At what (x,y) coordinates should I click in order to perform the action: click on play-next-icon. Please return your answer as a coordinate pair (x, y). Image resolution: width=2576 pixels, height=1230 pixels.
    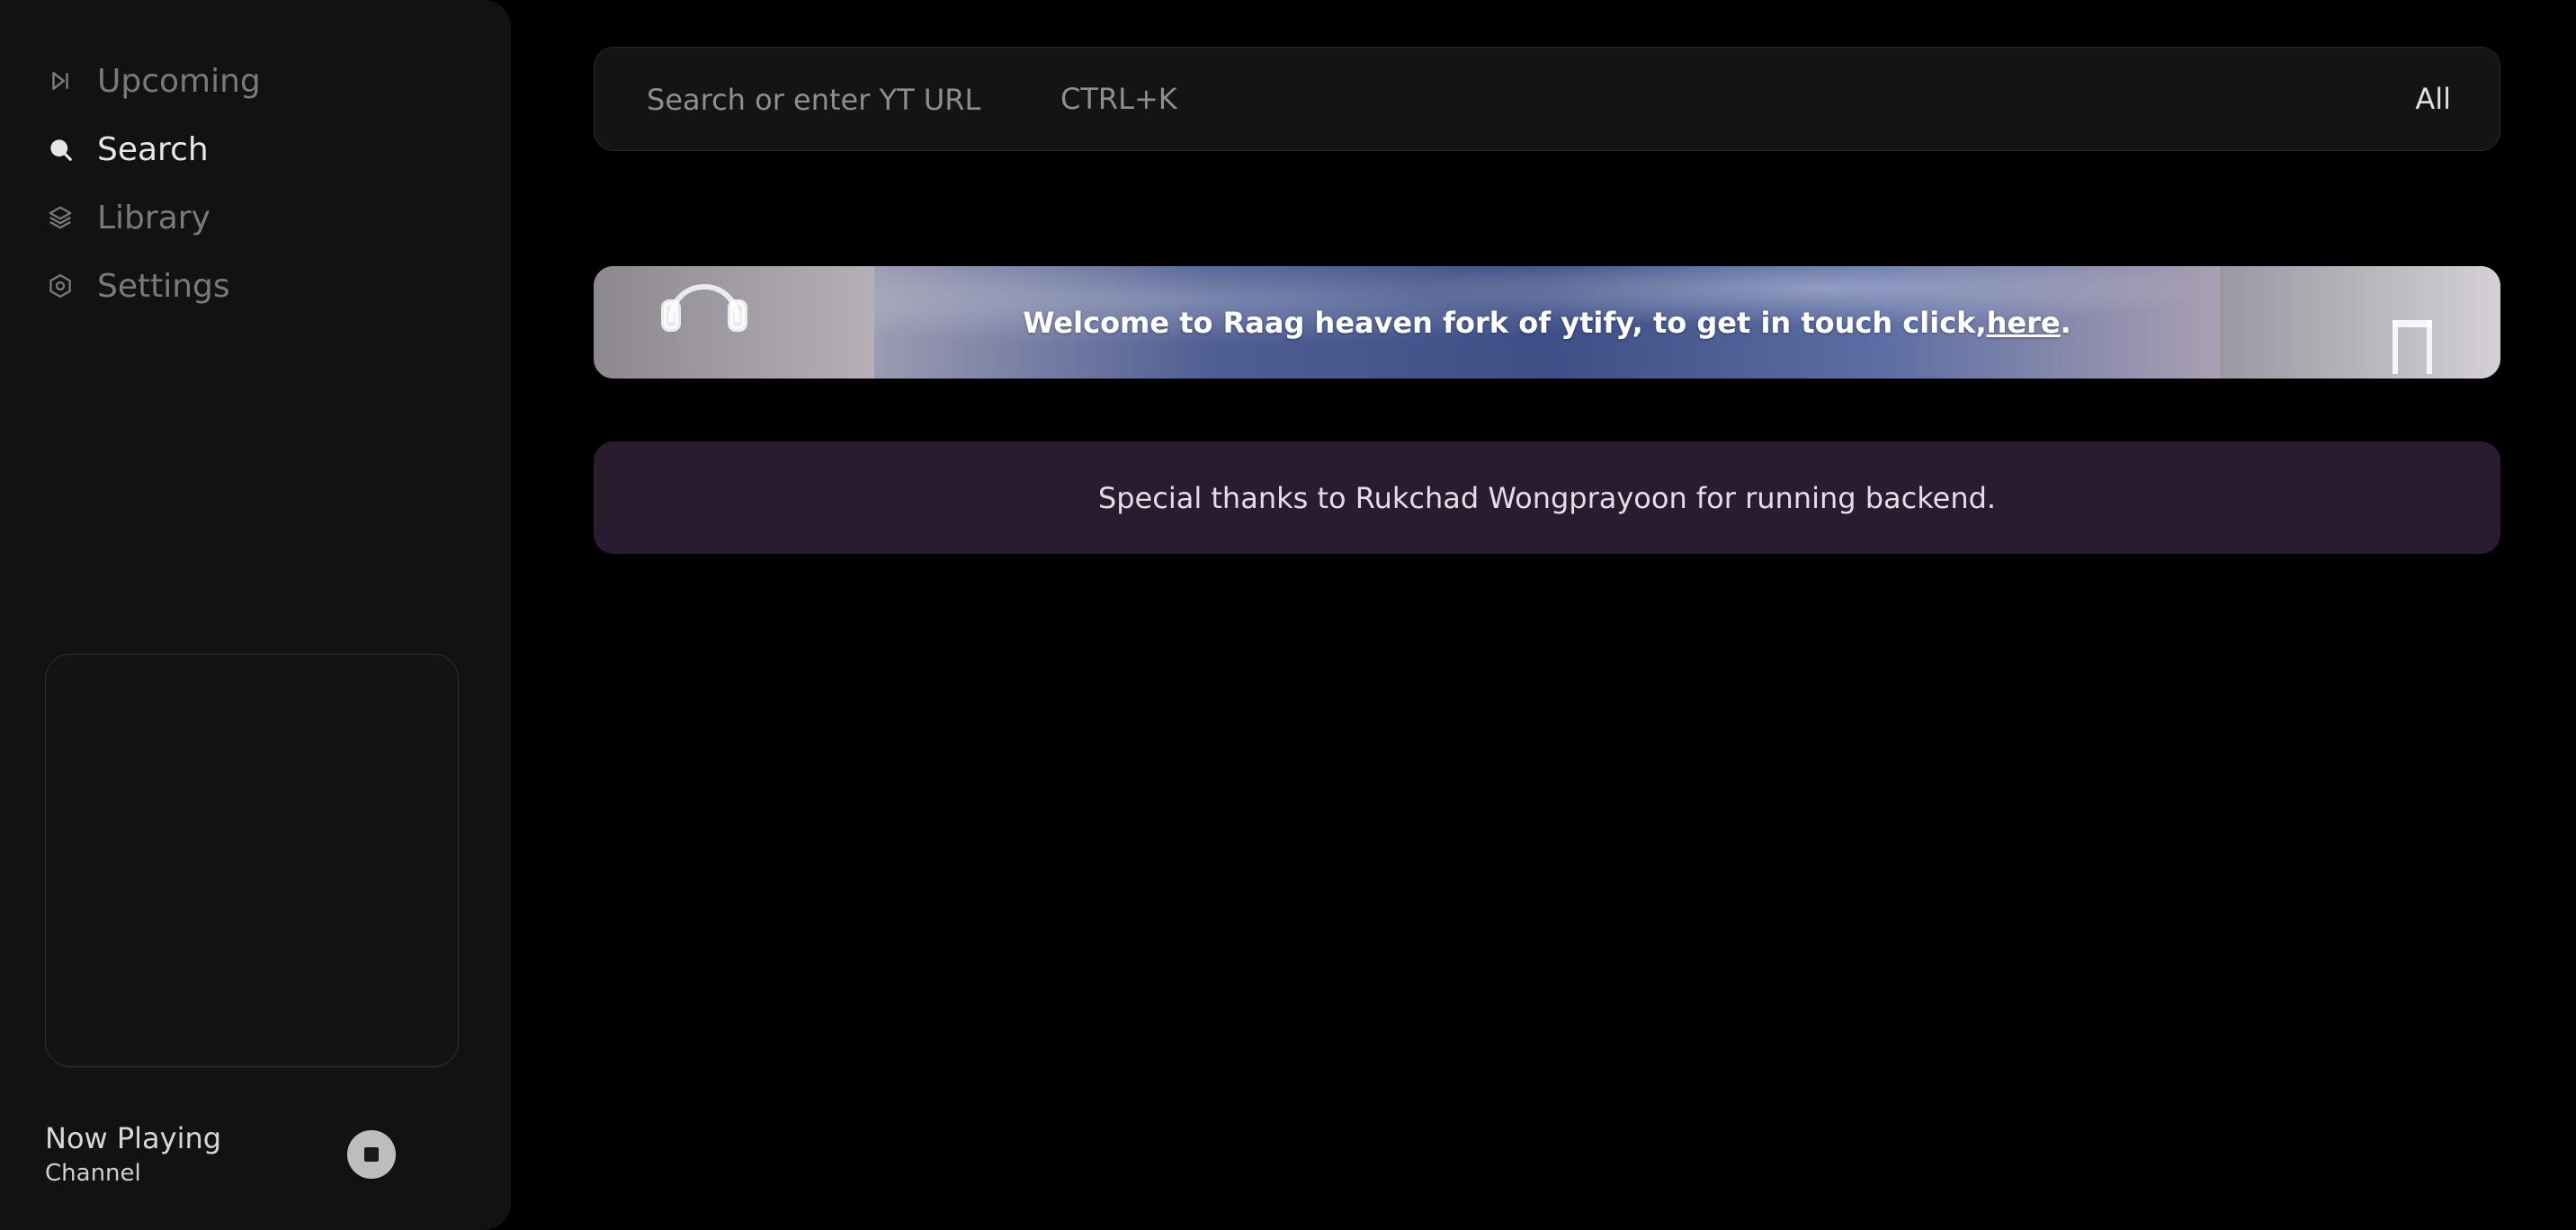
    Looking at the image, I should click on (60, 81).